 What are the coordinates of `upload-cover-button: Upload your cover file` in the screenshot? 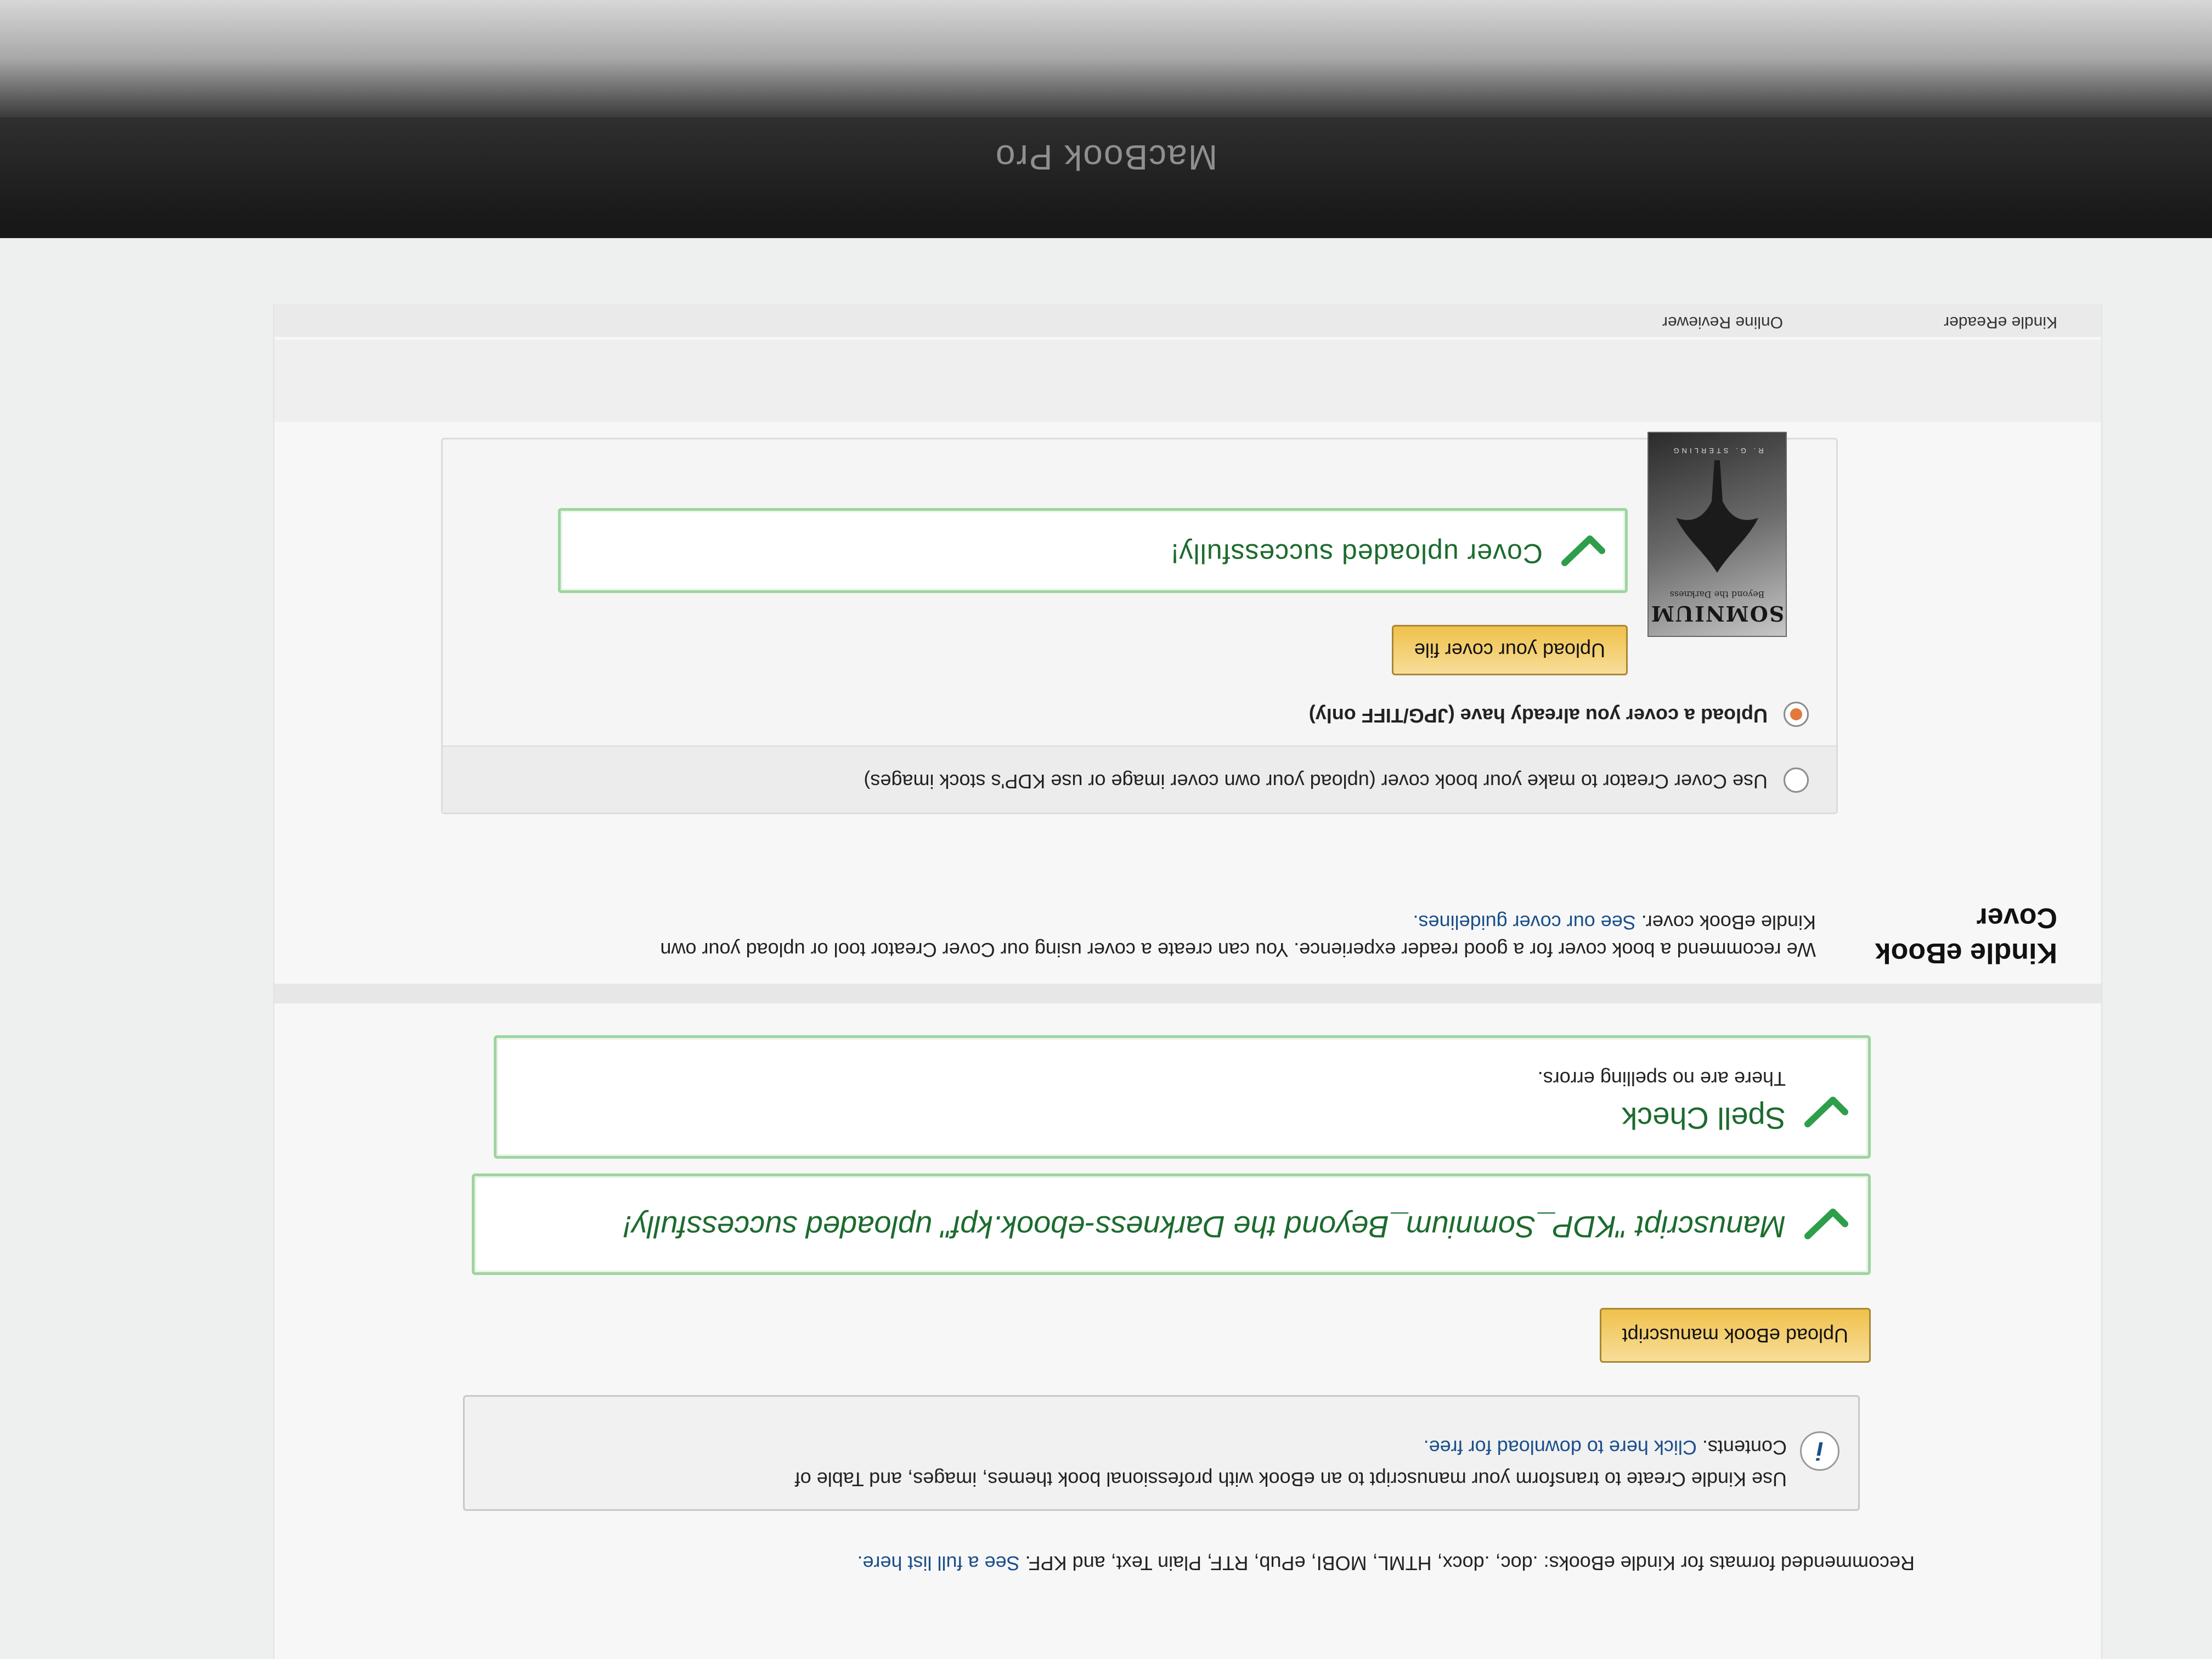 It's located at (1510, 650).